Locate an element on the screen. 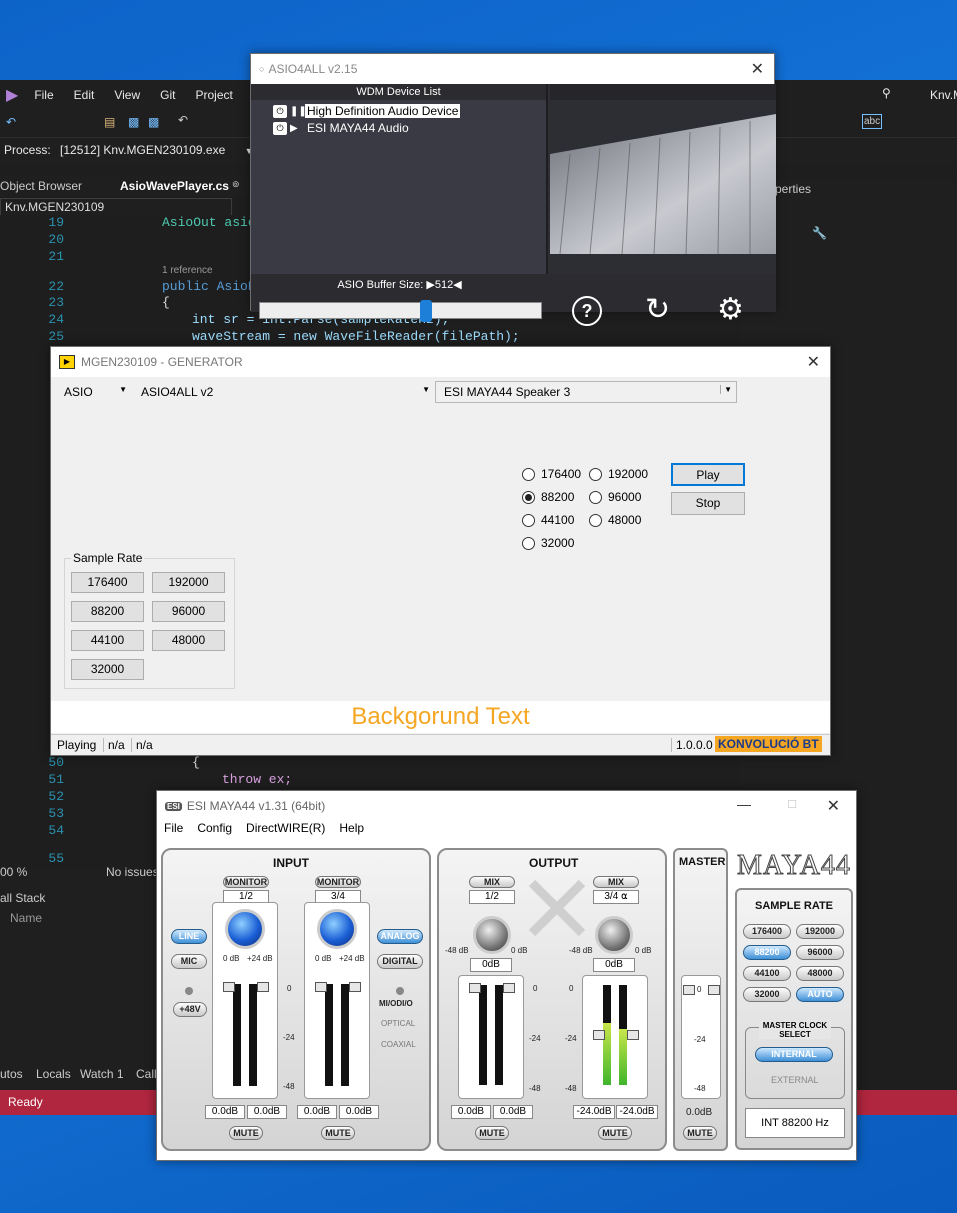  help-icon: ? is located at coordinates (587, 311).